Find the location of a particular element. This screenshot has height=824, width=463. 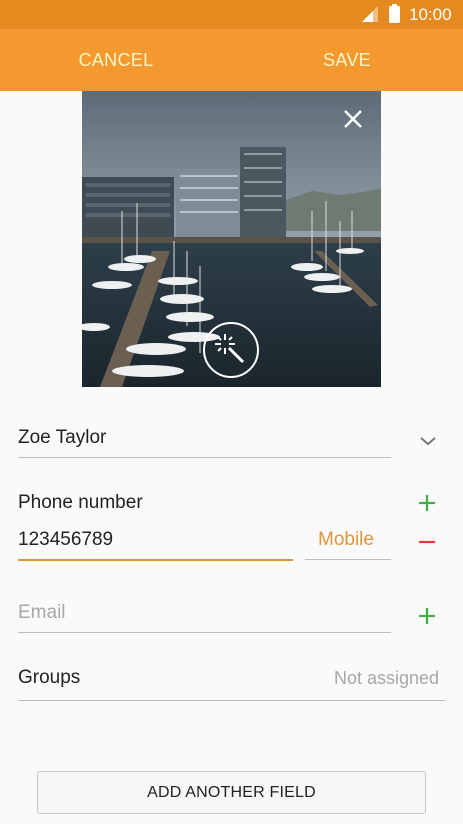

cancel-button: CANCEL is located at coordinates (116, 60).